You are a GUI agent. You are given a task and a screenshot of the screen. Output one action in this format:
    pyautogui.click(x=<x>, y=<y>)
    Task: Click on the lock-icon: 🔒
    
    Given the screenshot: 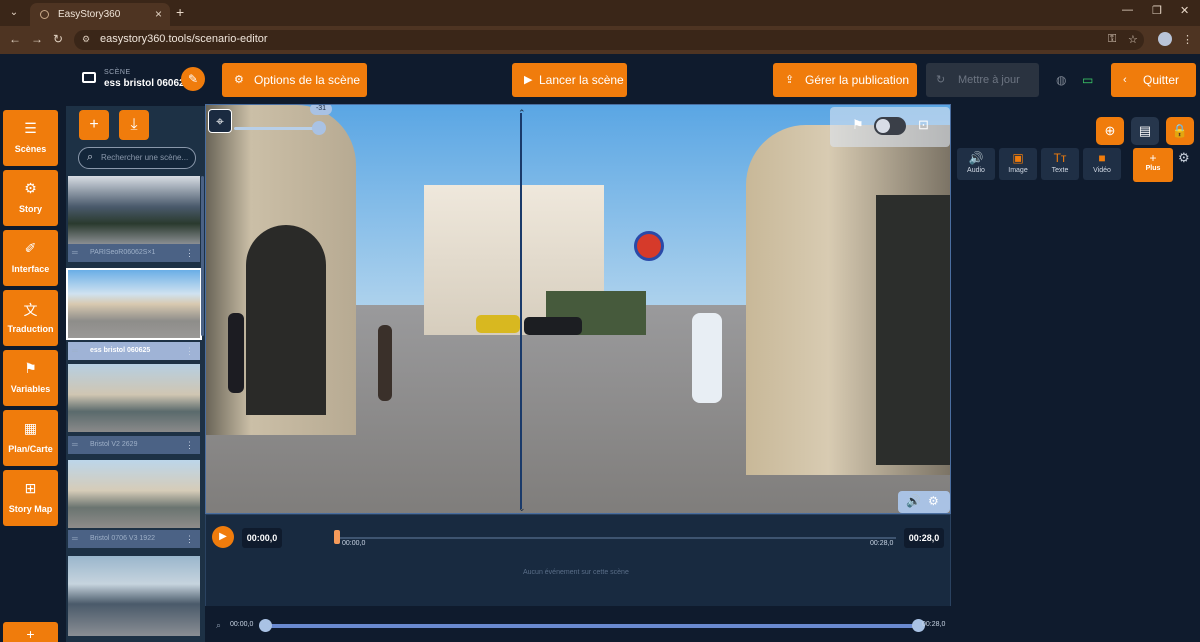 What is the action you would take?
    pyautogui.click(x=1180, y=130)
    